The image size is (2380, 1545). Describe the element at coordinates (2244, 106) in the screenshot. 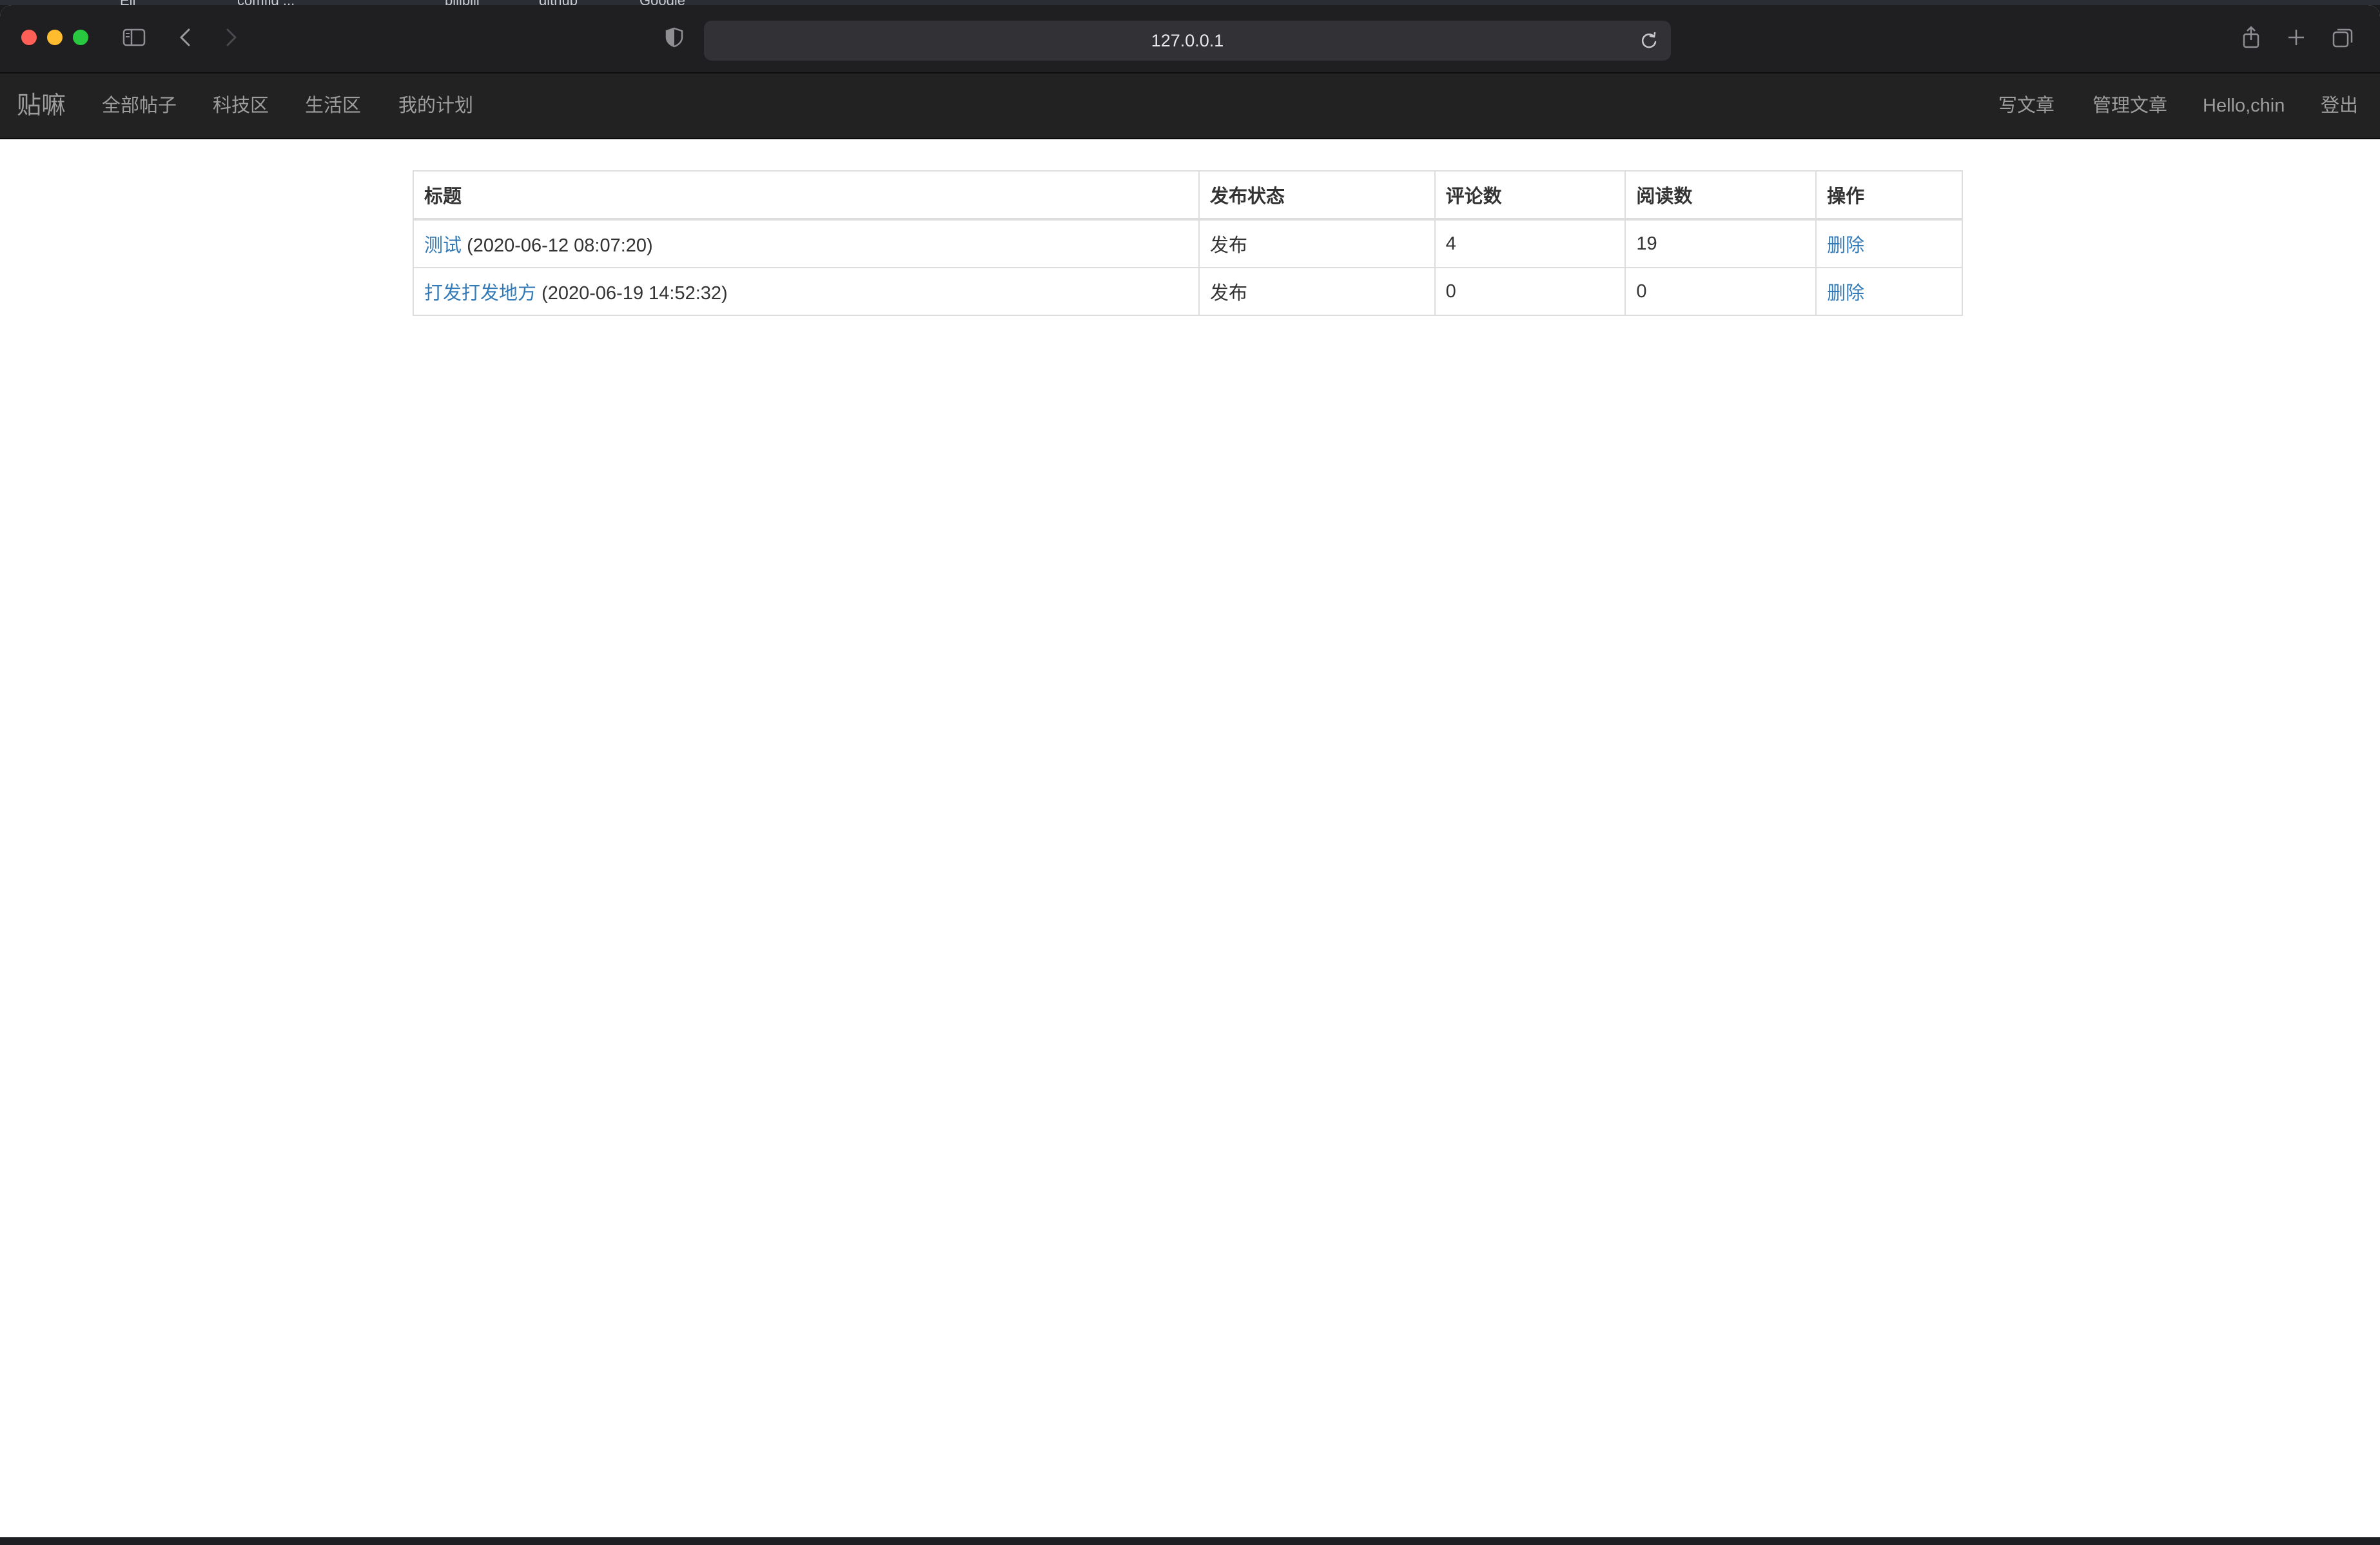

I see `nav-user-greeting: Hello,chin` at that location.